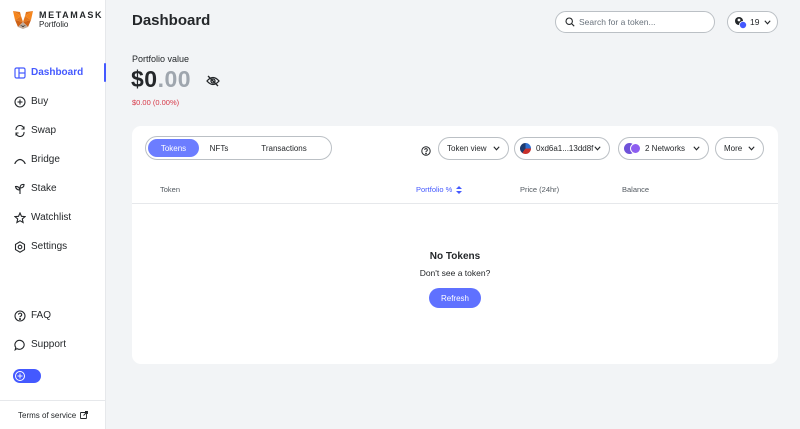 Image resolution: width=800 pixels, height=429 pixels. What do you see at coordinates (54, 24) in the screenshot?
I see `brand-subtitle: Portfolio` at bounding box center [54, 24].